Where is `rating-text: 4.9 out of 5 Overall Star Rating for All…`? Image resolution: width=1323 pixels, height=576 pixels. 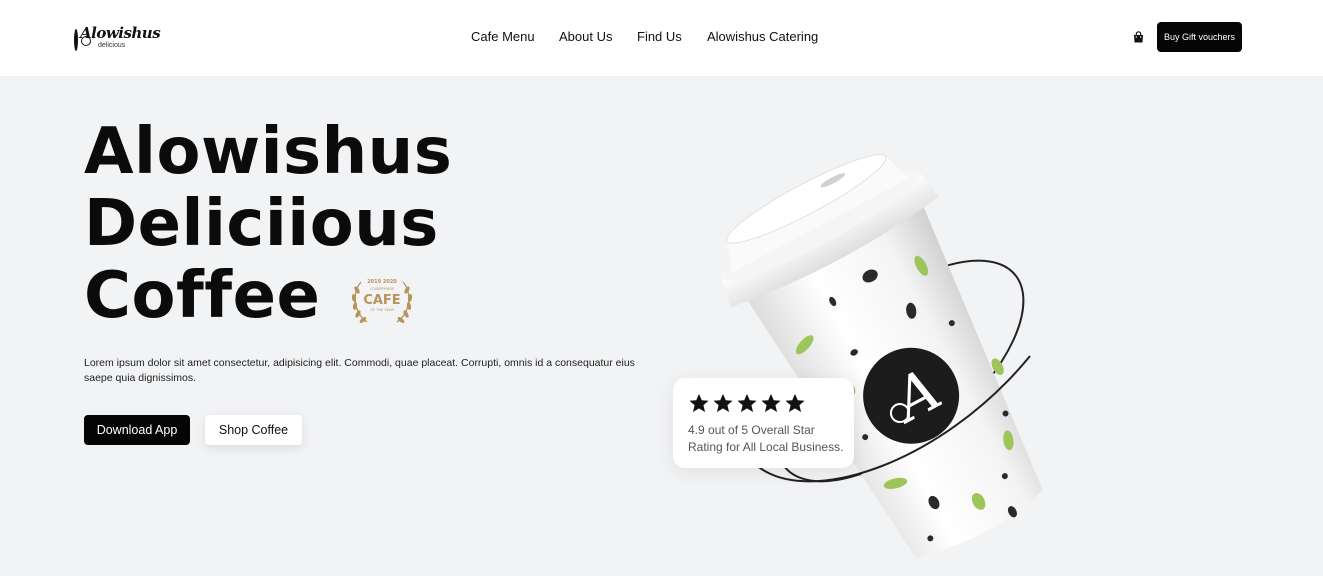
rating-text: 4.9 out of 5 Overall Star Rating for All… is located at coordinates (766, 438).